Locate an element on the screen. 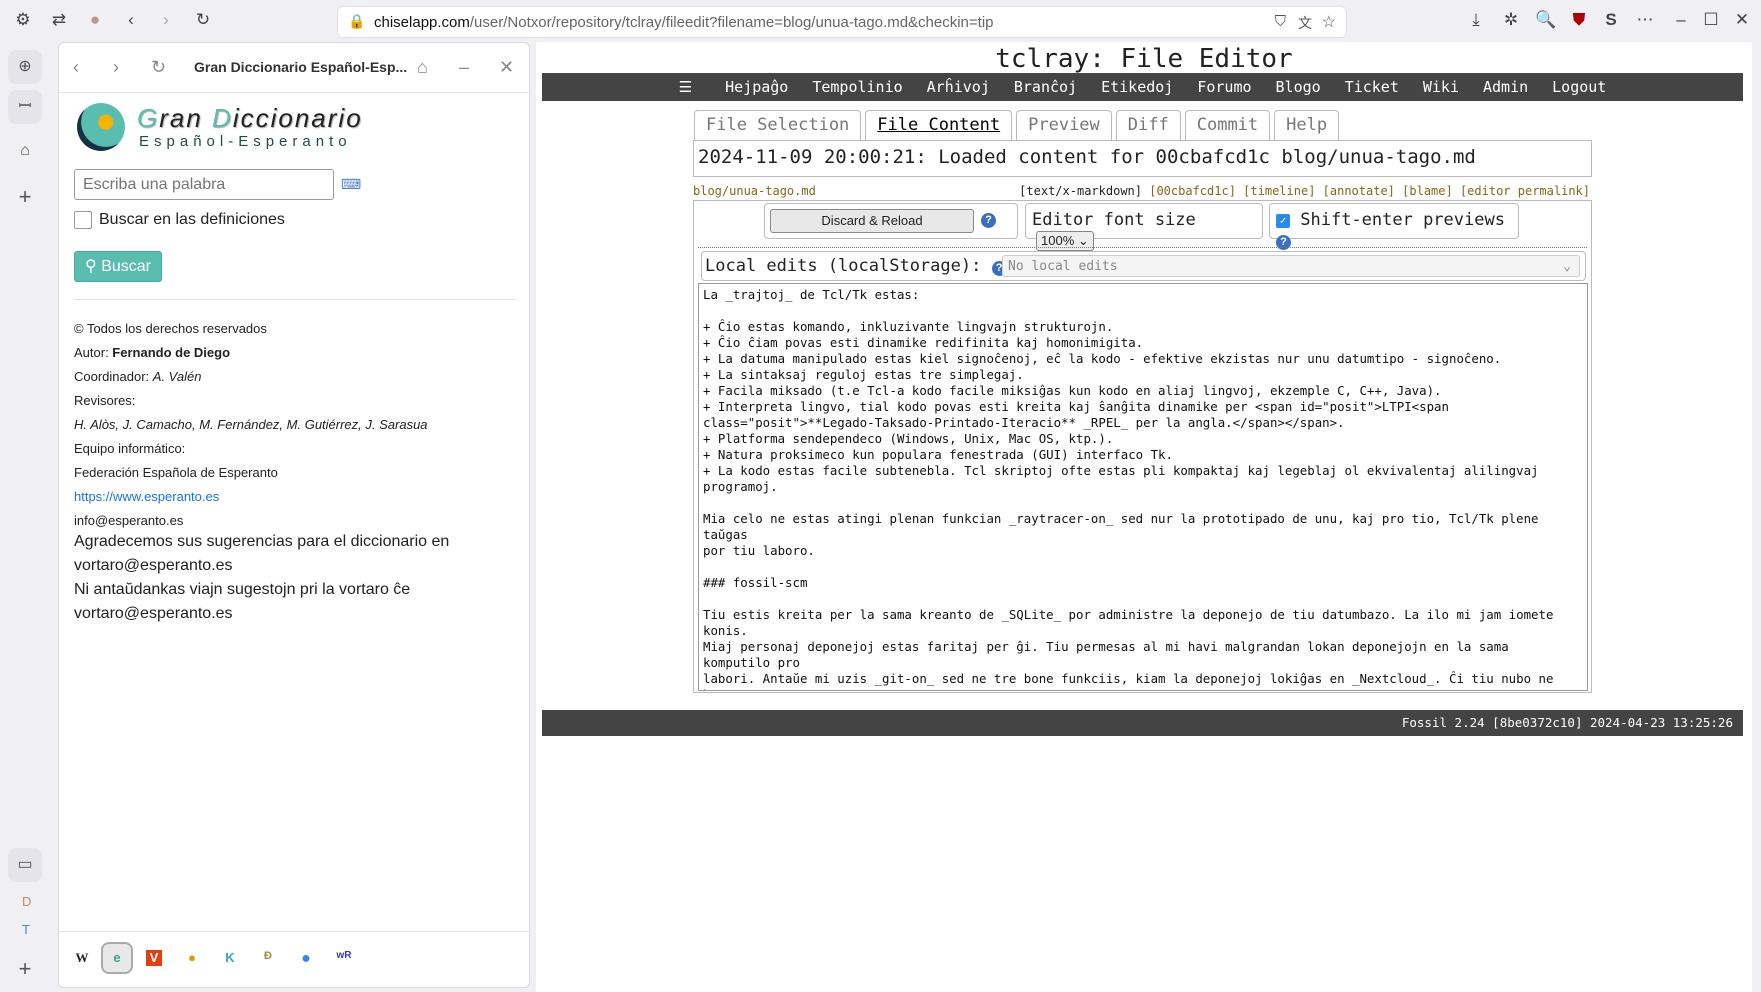  font-size-label: Editor font size is located at coordinates (1114, 220).